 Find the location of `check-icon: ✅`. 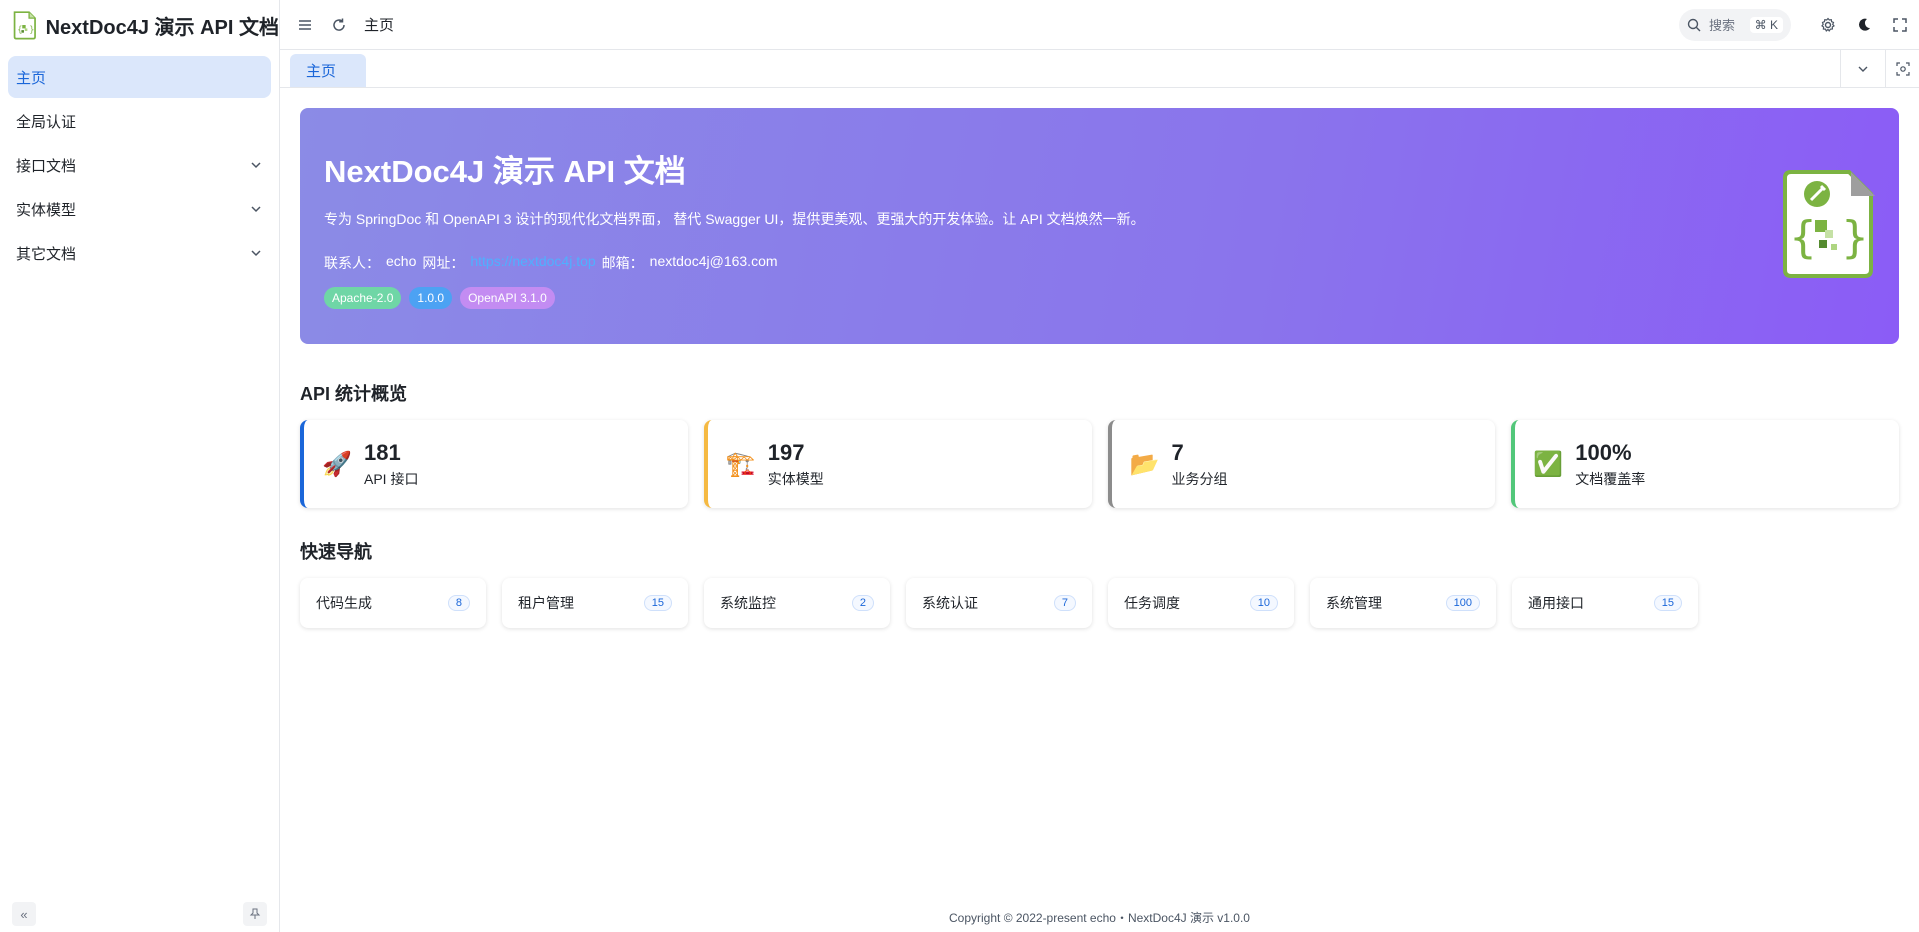

check-icon: ✅ is located at coordinates (1548, 464).